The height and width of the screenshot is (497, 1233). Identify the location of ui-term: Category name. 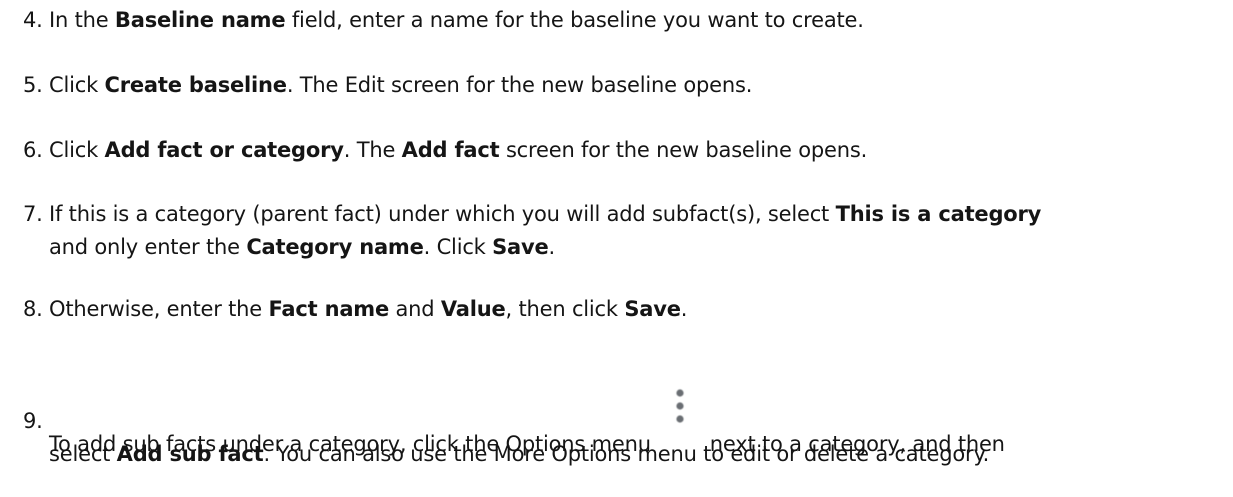
(335, 247).